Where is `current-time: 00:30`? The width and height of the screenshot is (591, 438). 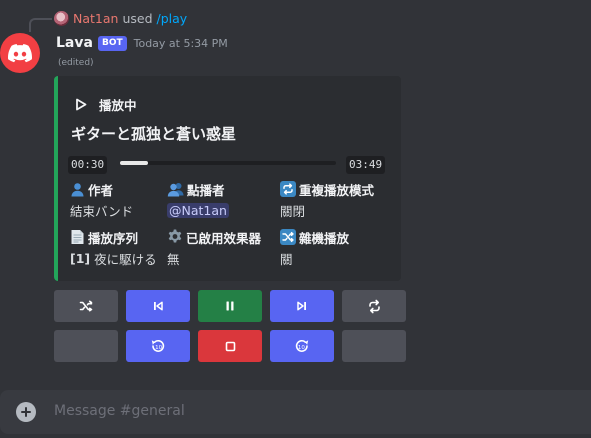
current-time: 00:30 is located at coordinates (88, 165).